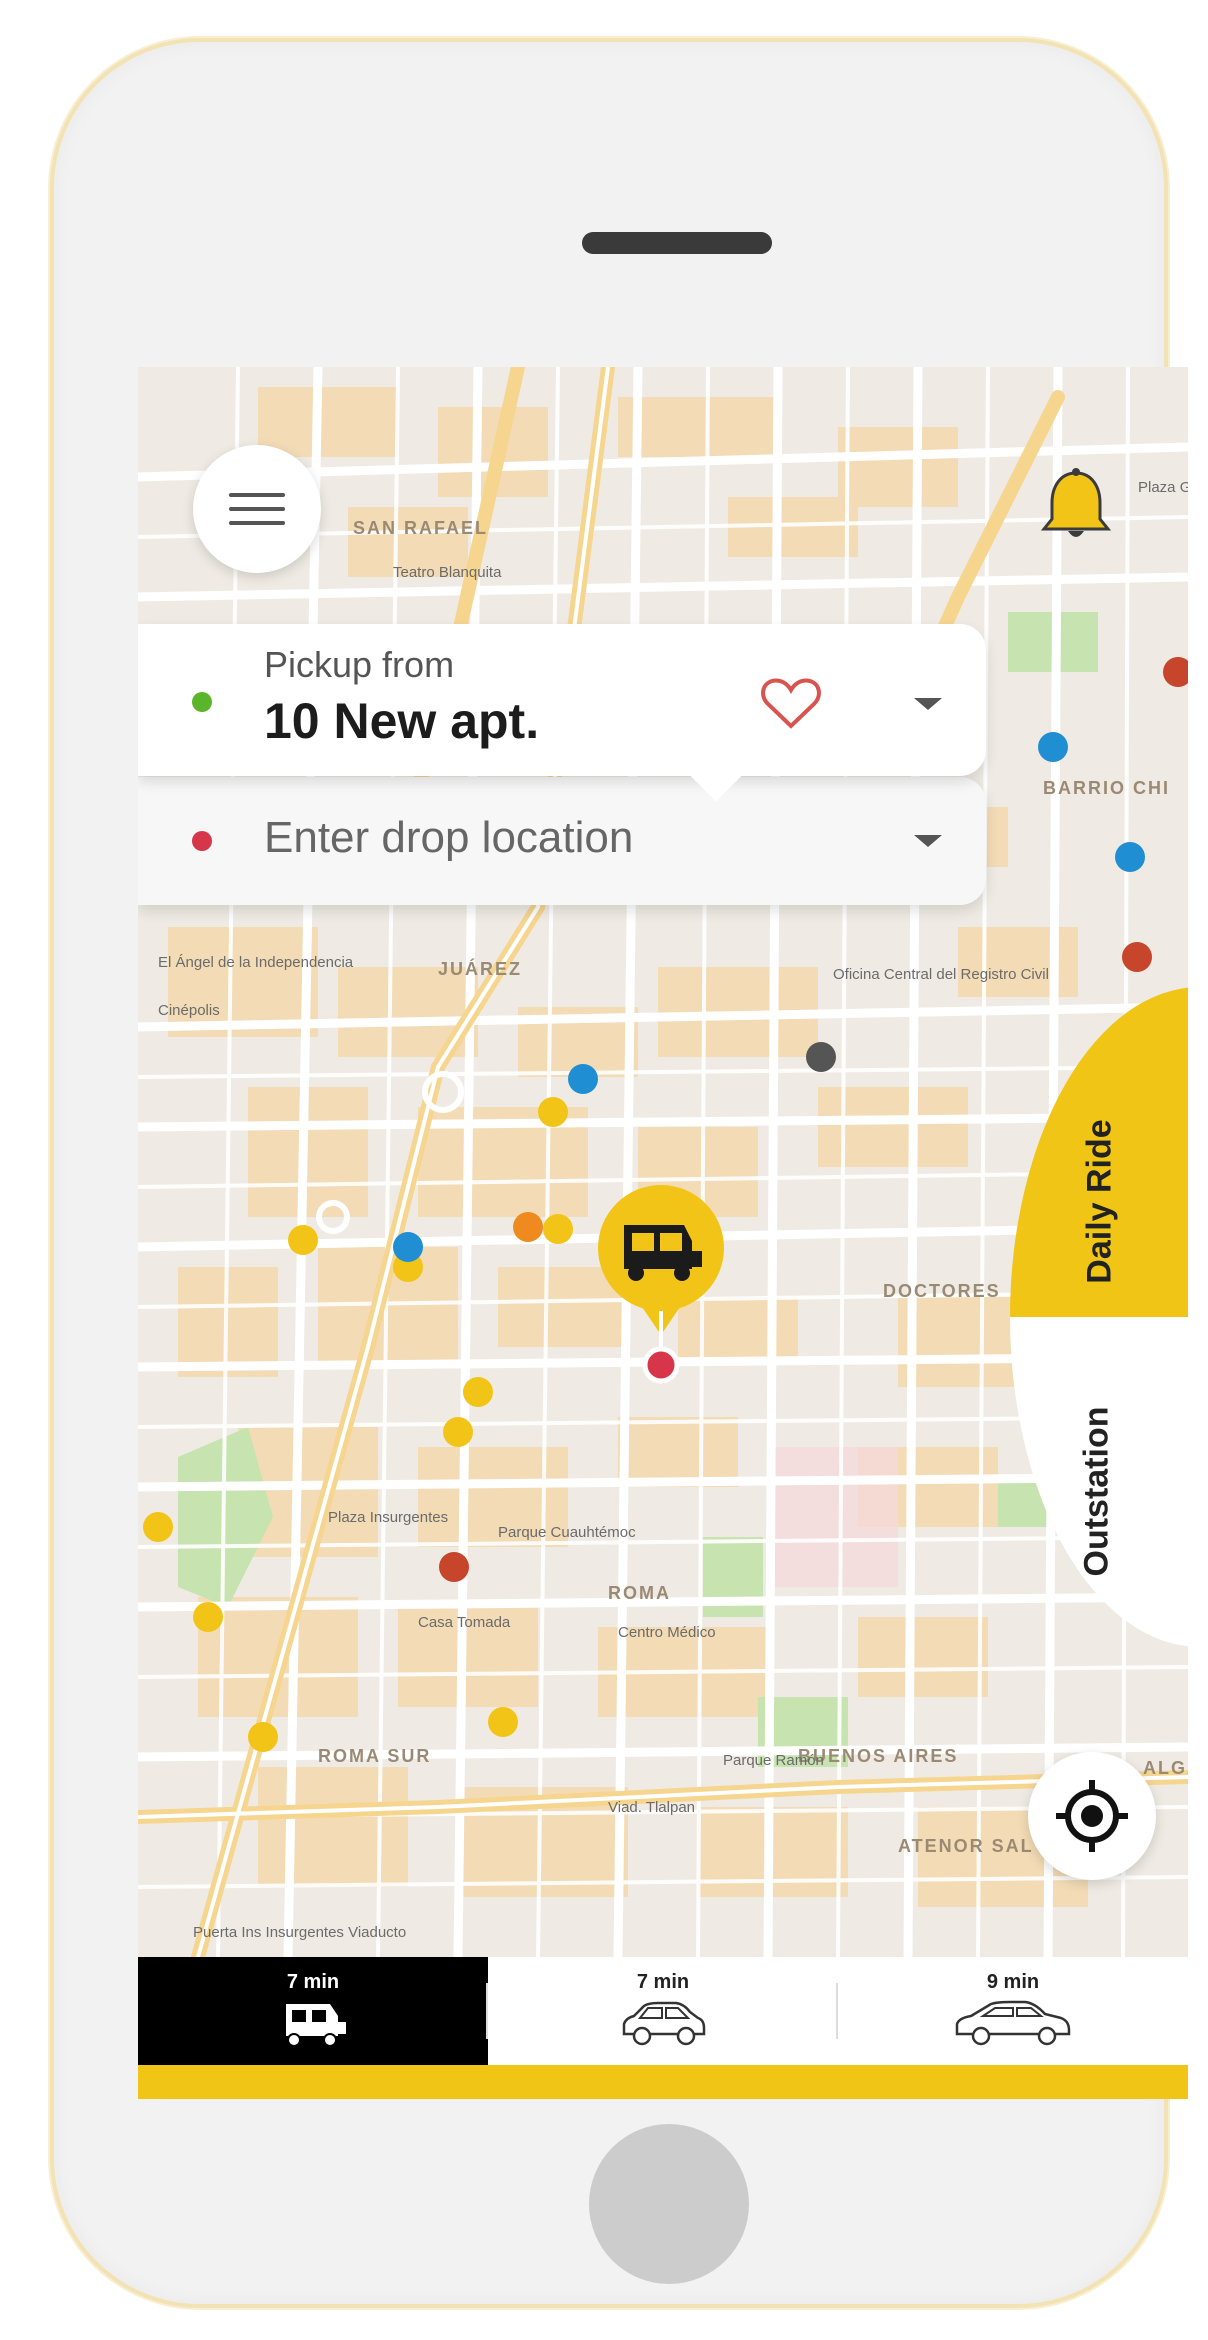 Image resolution: width=1208 pixels, height=2340 pixels. What do you see at coordinates (359, 664) in the screenshot?
I see `pickup-caption: Pickup from` at bounding box center [359, 664].